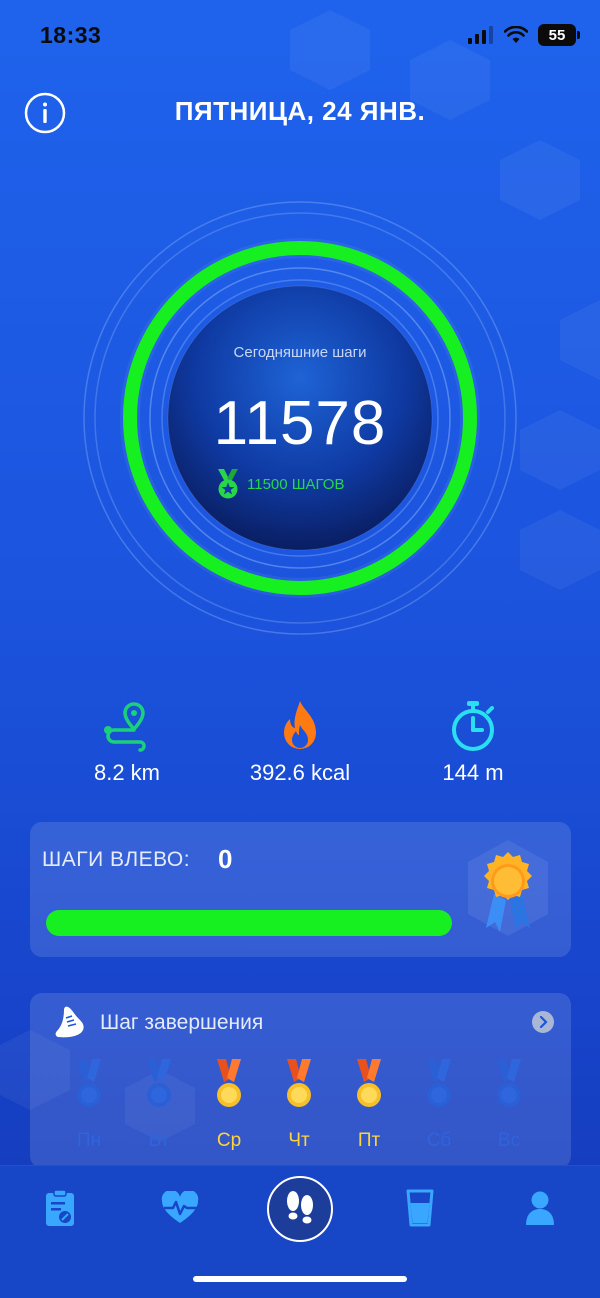  I want to click on nav-health, so click(180, 1208).